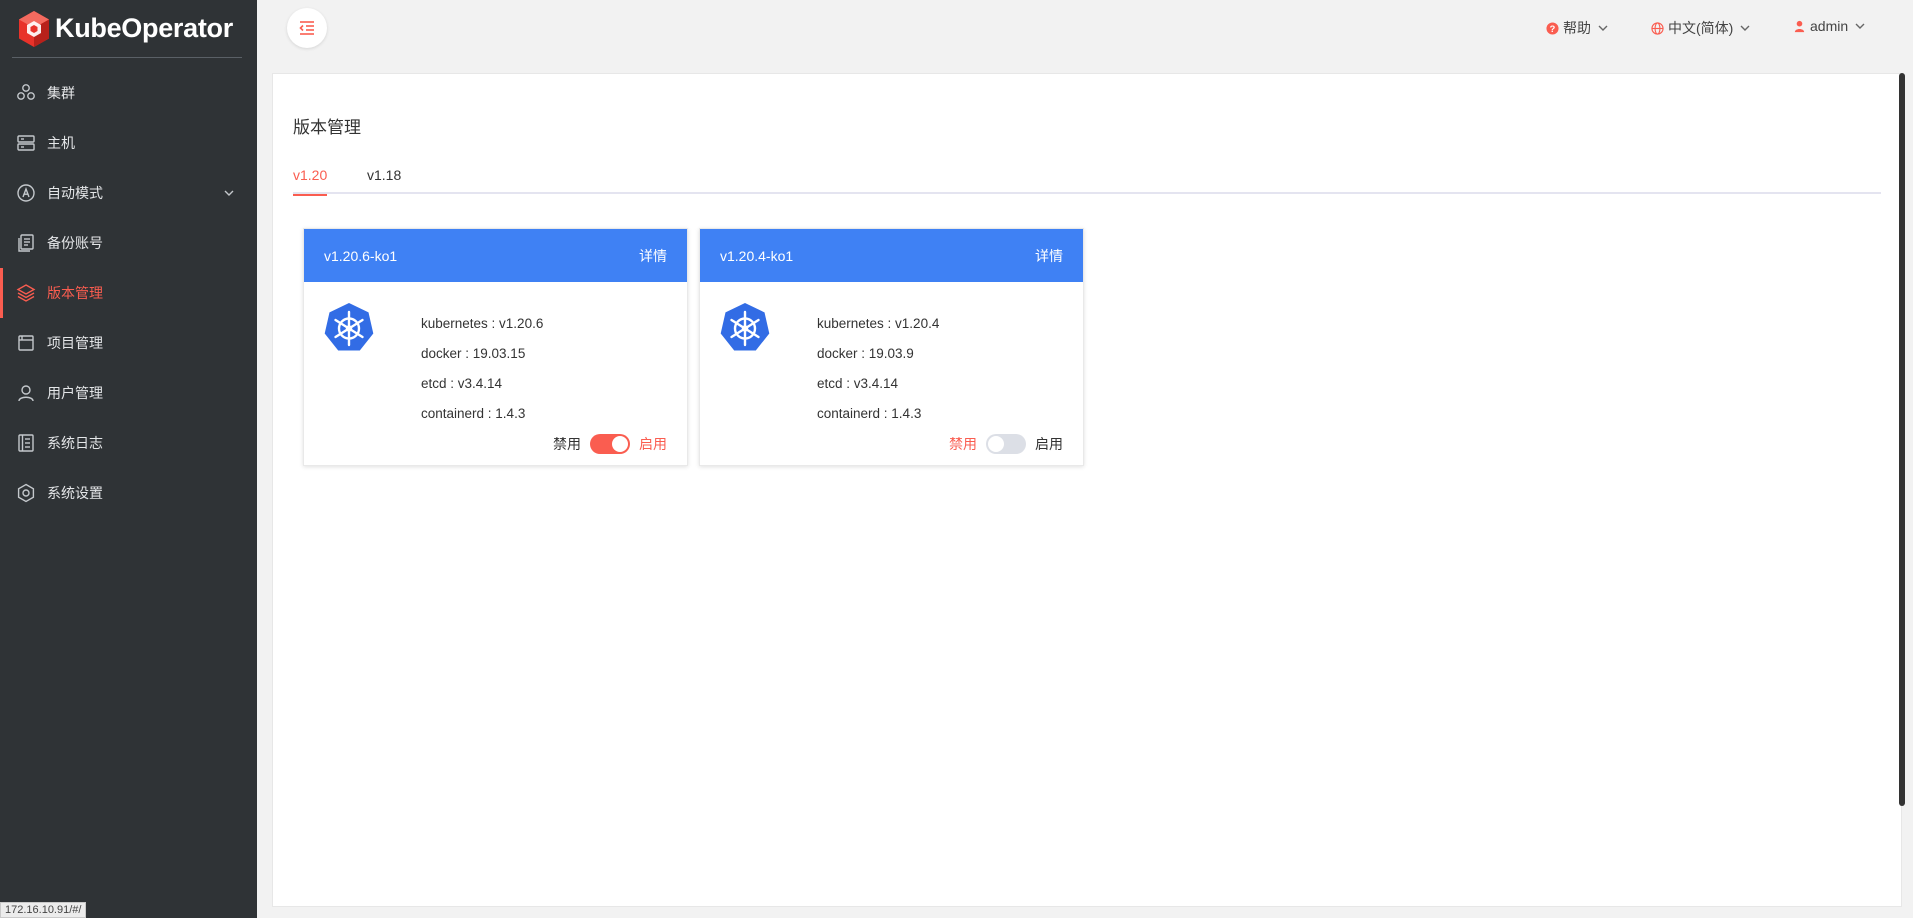 The height and width of the screenshot is (918, 1913). What do you see at coordinates (384, 179) in the screenshot?
I see `tab-v1-18: v1.18` at bounding box center [384, 179].